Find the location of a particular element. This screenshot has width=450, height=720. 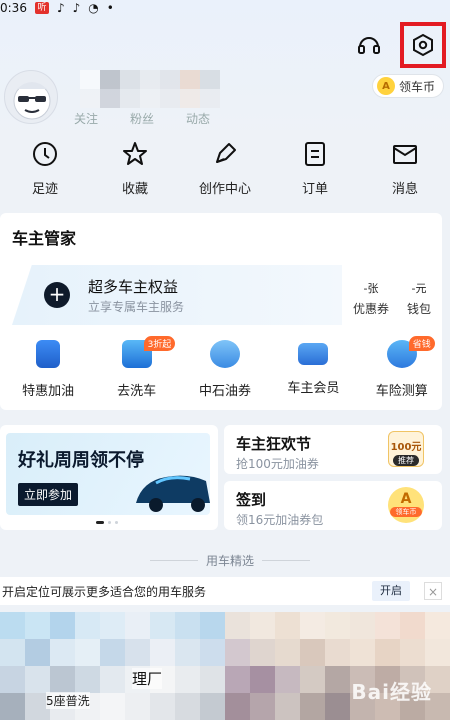

header-actions is located at coordinates (400, 45).